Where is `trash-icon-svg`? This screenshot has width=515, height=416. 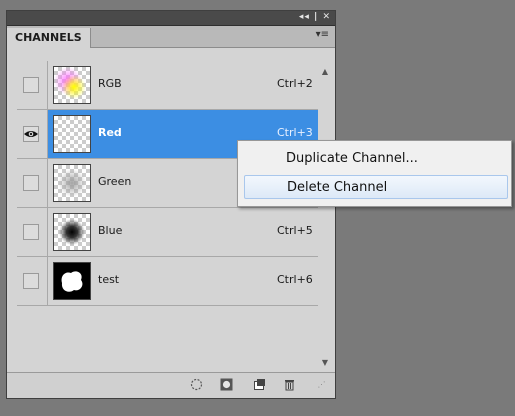
trash-icon-svg is located at coordinates (289, 385).